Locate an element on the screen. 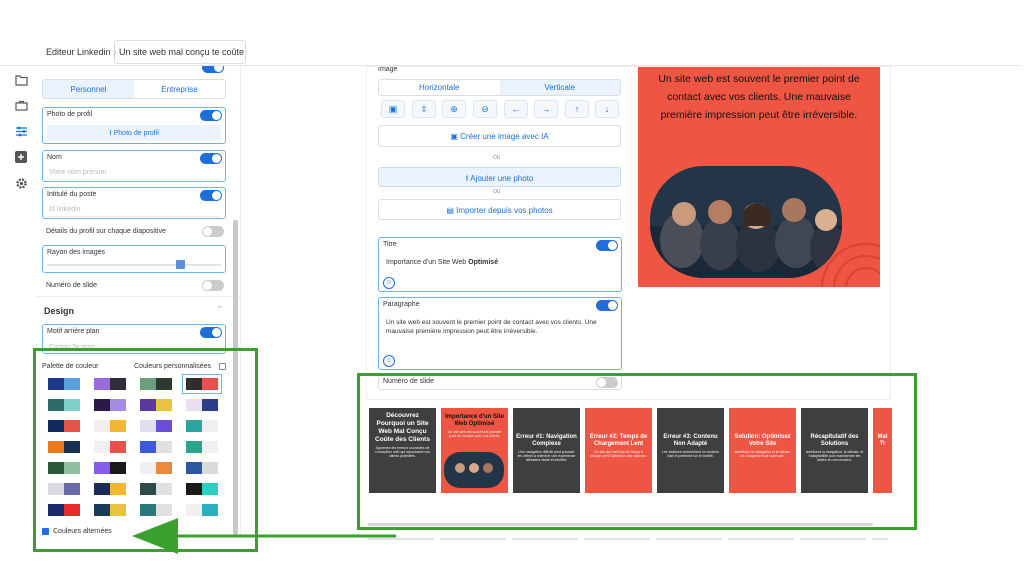  name-input: Votre nom prénom is located at coordinates (134, 173).